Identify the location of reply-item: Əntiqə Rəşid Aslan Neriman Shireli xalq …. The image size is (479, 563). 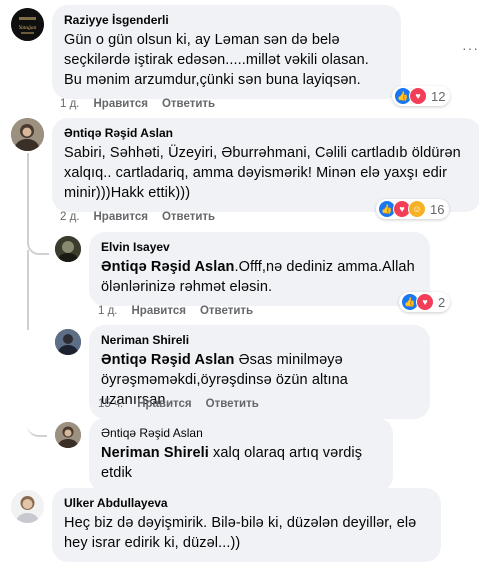
(224, 455).